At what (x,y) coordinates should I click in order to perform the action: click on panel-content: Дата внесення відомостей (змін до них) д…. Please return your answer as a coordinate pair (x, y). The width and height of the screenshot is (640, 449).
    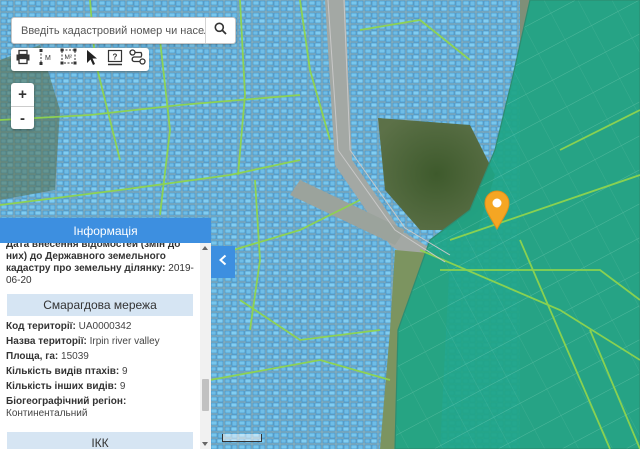
    Looking at the image, I should click on (100, 346).